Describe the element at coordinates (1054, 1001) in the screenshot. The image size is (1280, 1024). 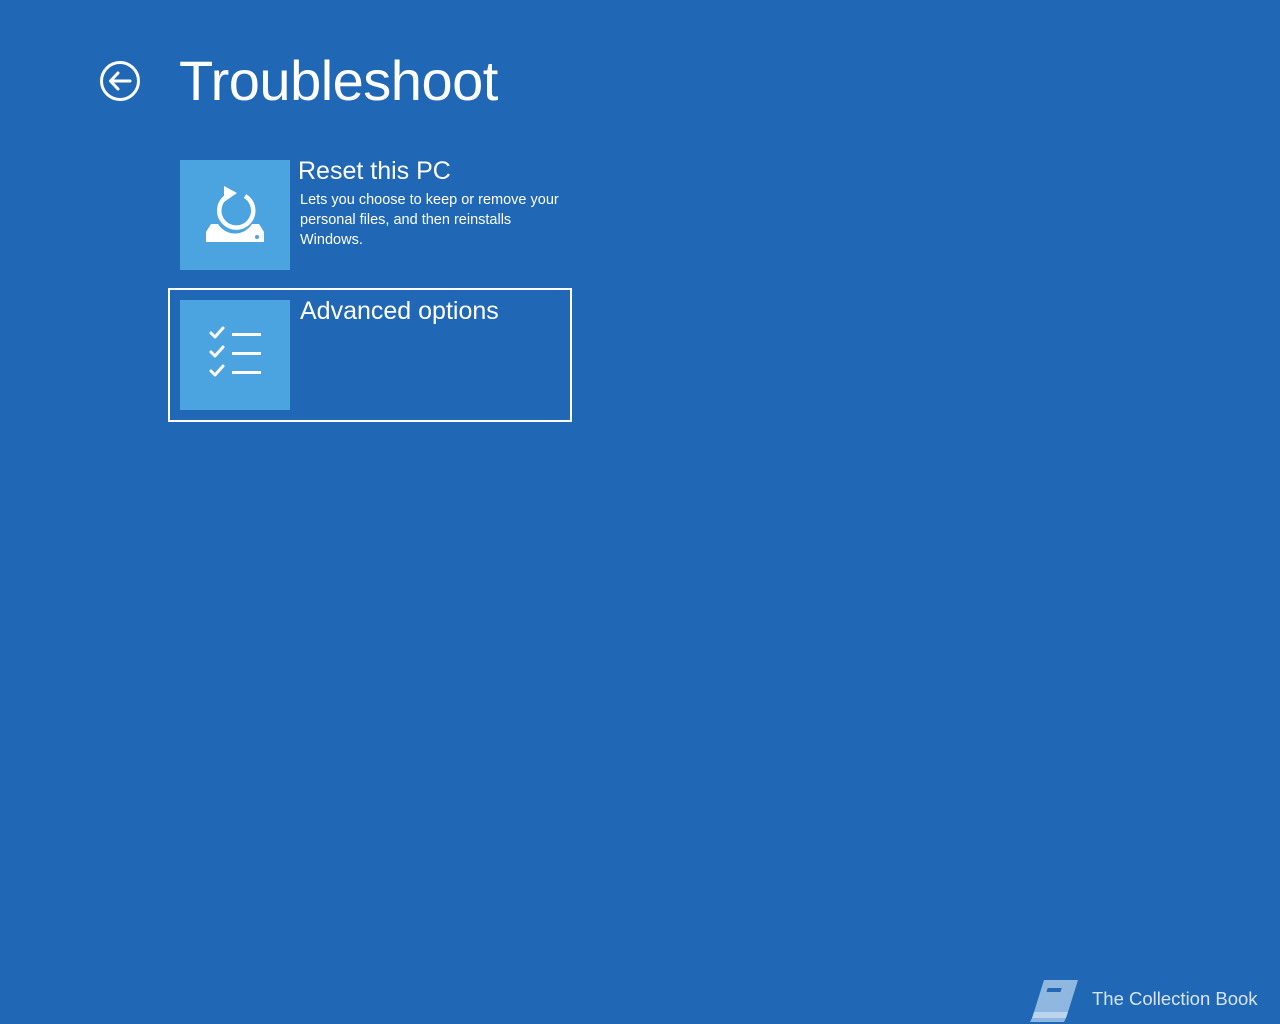
I see `book-icon` at that location.